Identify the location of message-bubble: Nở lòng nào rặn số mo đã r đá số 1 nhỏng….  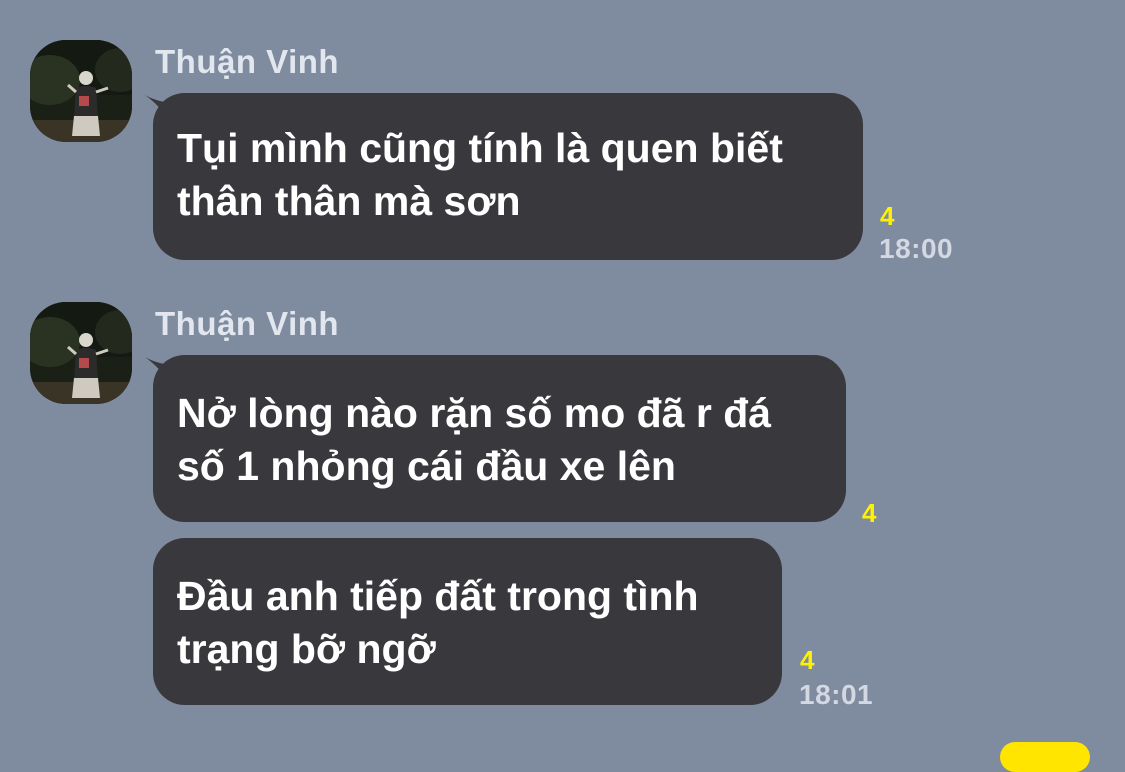
(499, 438).